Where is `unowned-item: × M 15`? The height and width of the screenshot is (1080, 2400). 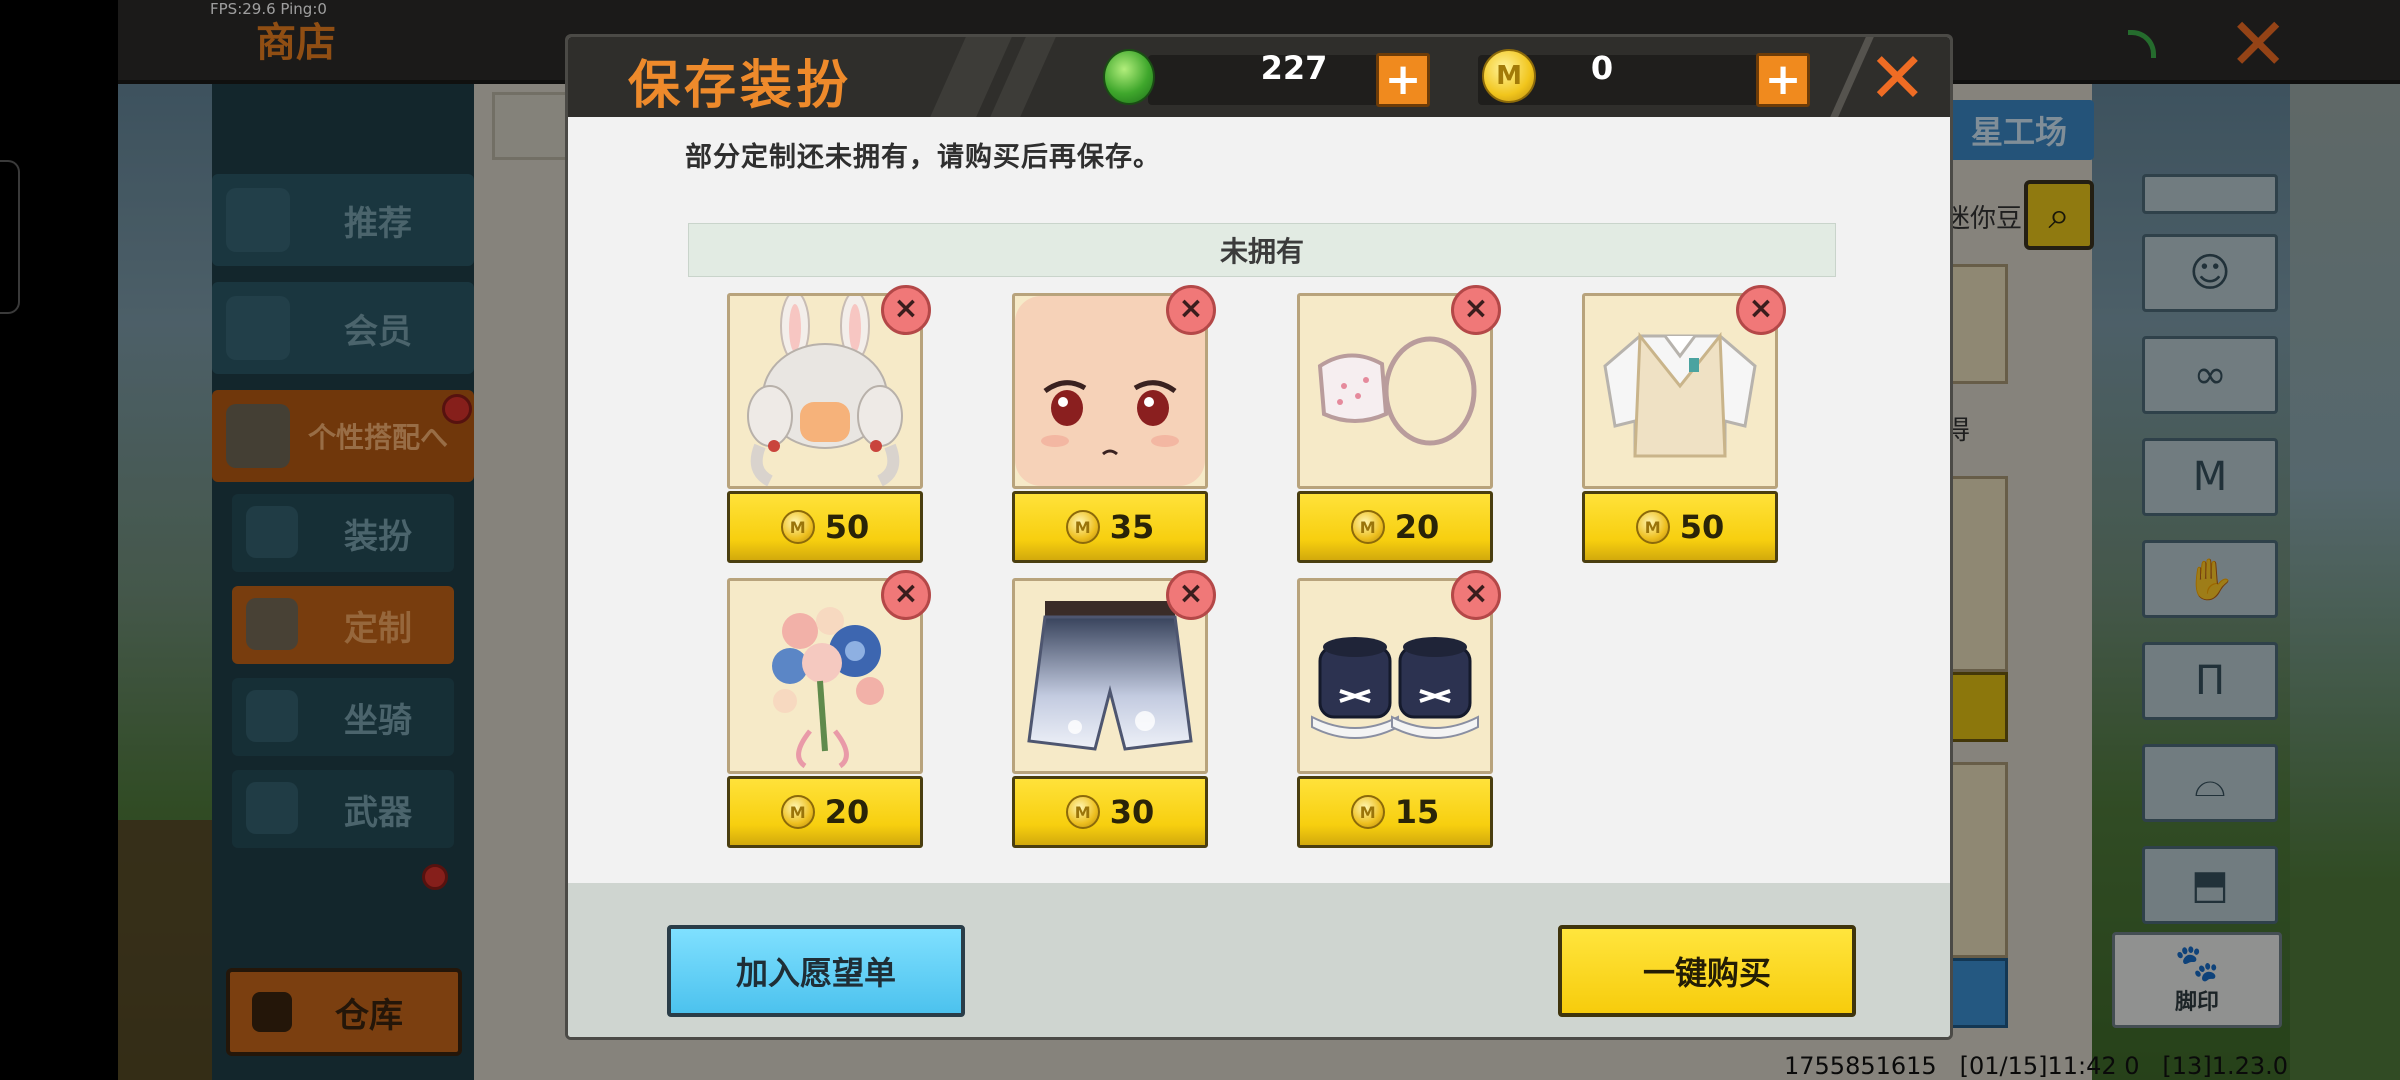
unowned-item: × M 15 is located at coordinates (1399, 709).